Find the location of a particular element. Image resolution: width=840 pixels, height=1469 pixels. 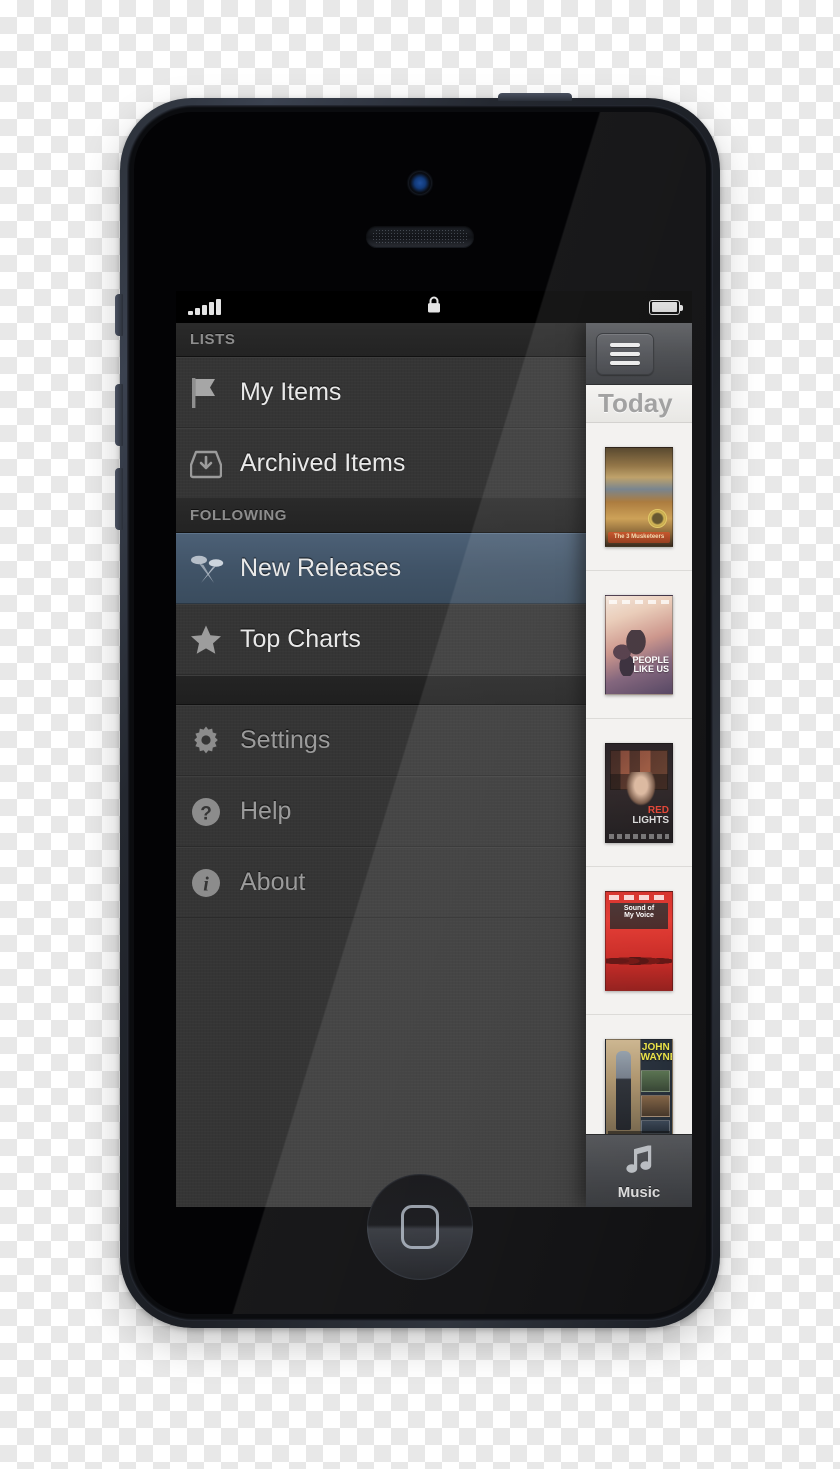

poster-title-line2: LIGHTS is located at coordinates (650, 820).